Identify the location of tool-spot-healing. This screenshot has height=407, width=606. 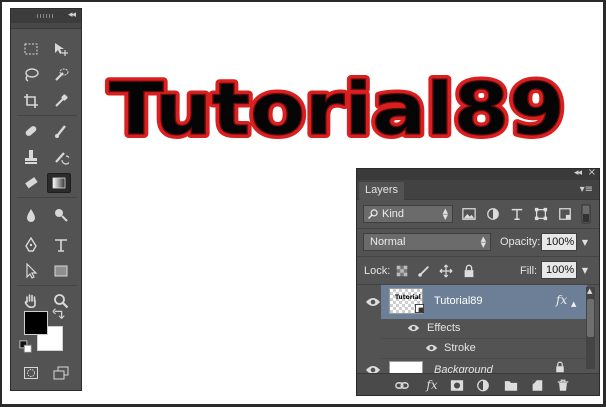
(31, 131).